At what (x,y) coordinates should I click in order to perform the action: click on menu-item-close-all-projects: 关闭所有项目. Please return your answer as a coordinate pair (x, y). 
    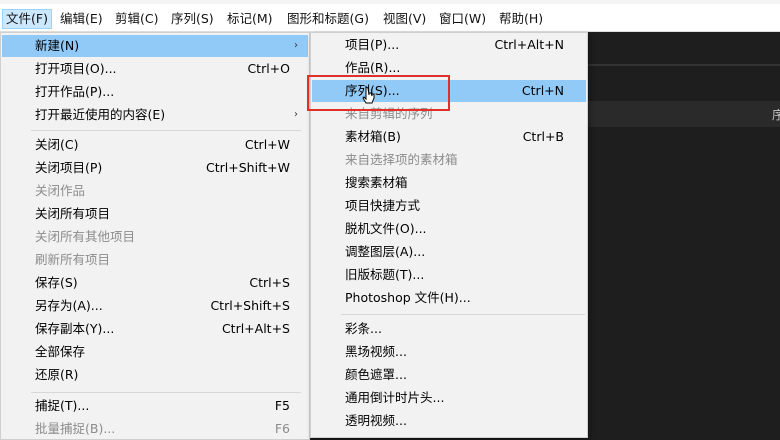
    Looking at the image, I should click on (155, 214).